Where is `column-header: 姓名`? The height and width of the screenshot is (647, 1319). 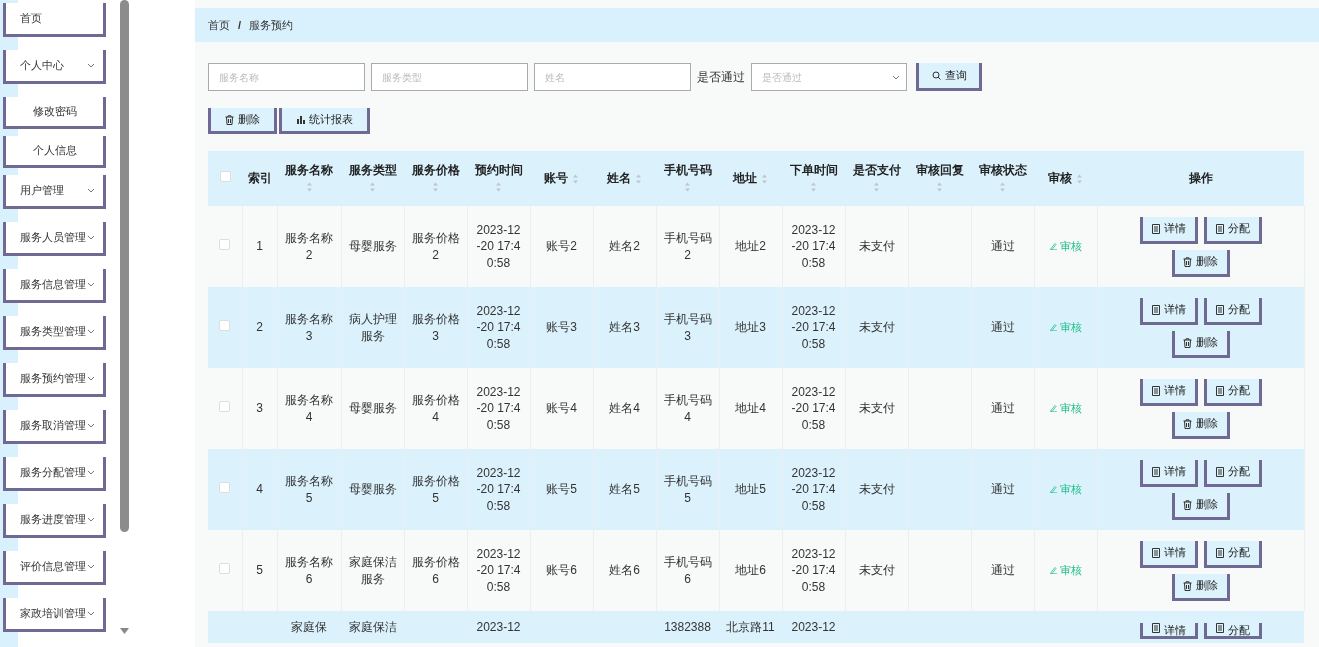
column-header: 姓名 is located at coordinates (619, 178).